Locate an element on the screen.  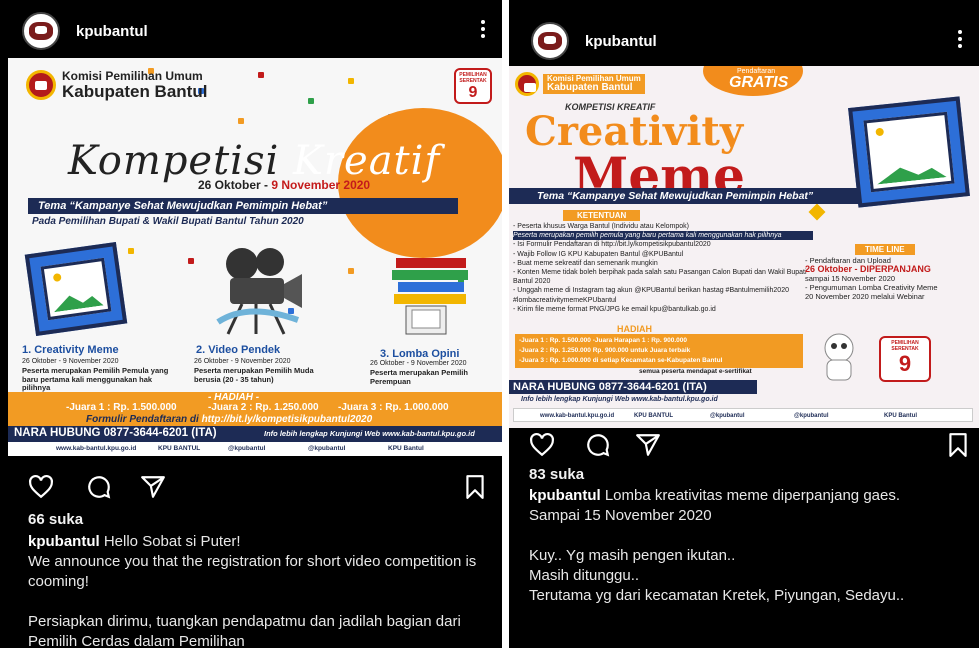
sertifikat-note: semua peserta mendapat e-sertifikat is located at coordinates (695, 371).